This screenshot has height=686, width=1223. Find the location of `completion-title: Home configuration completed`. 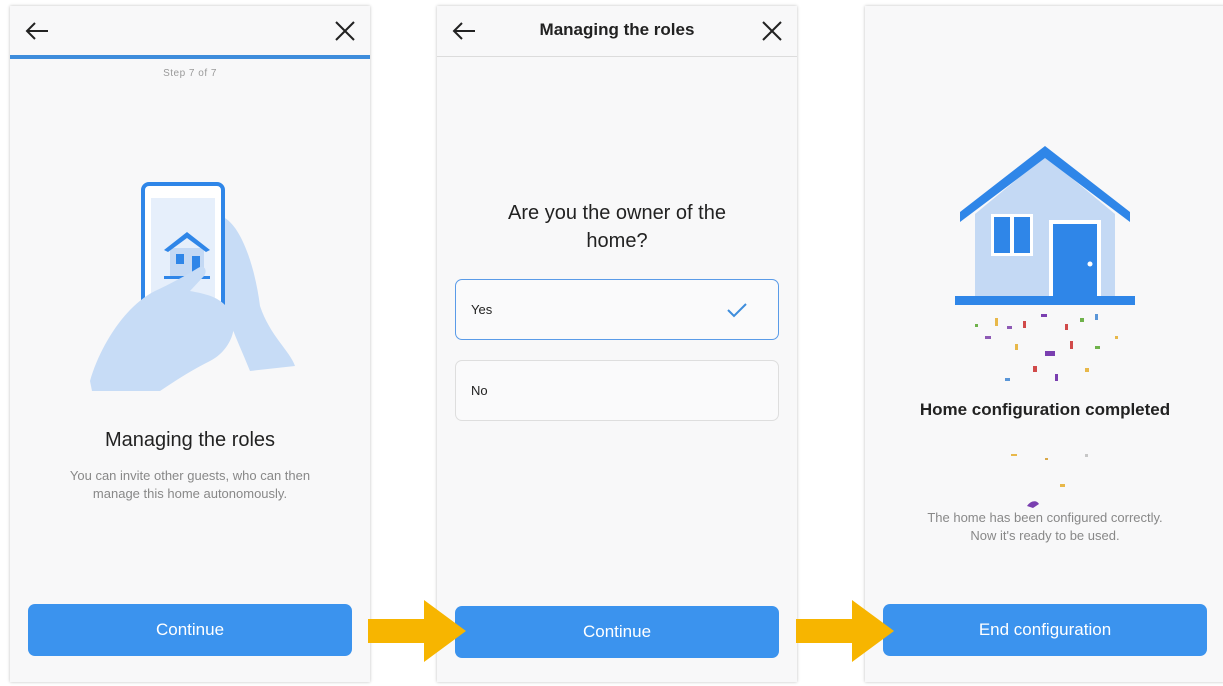

completion-title: Home configuration completed is located at coordinates (1045, 409).